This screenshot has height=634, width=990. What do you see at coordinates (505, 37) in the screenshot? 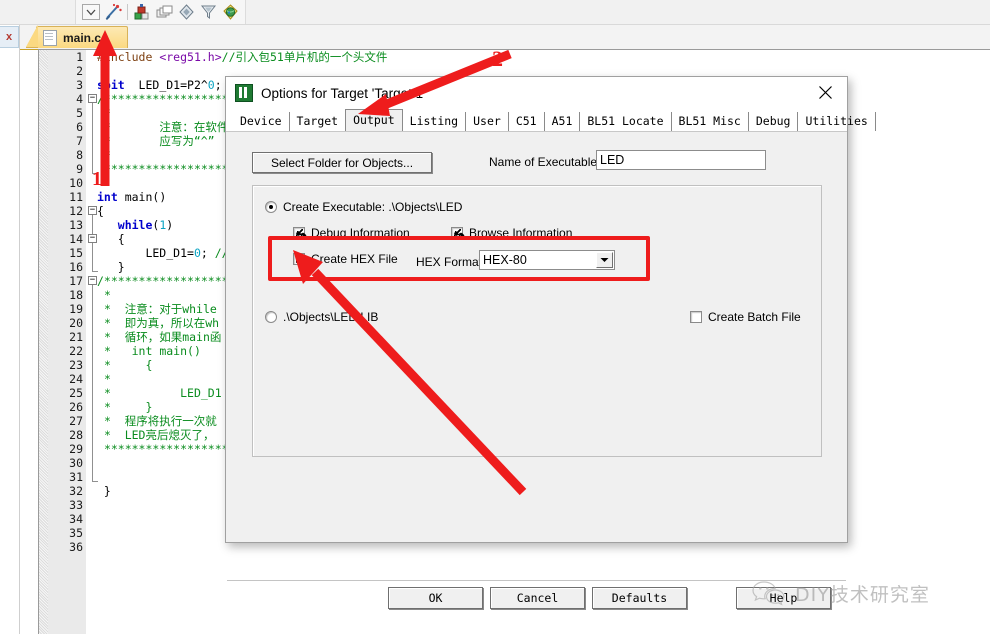
I see `editor-tabstrip` at bounding box center [505, 37].